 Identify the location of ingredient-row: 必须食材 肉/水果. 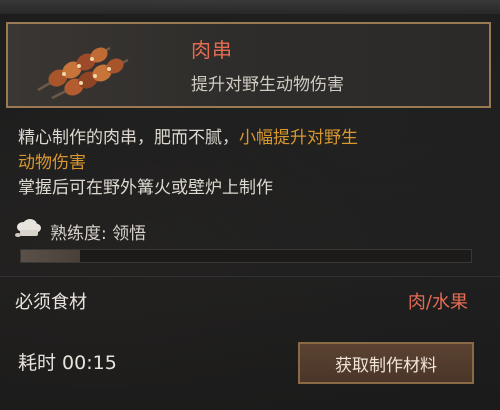
(250, 302).